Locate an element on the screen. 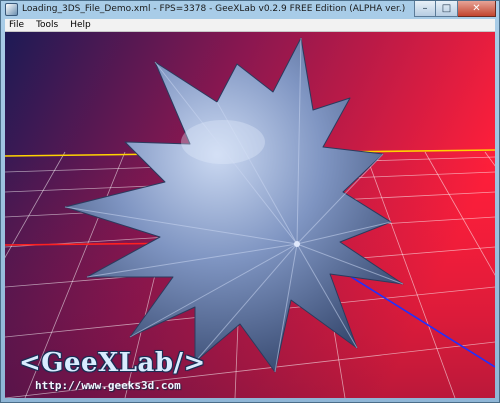  close-icon: ✕ is located at coordinates (476, 8).